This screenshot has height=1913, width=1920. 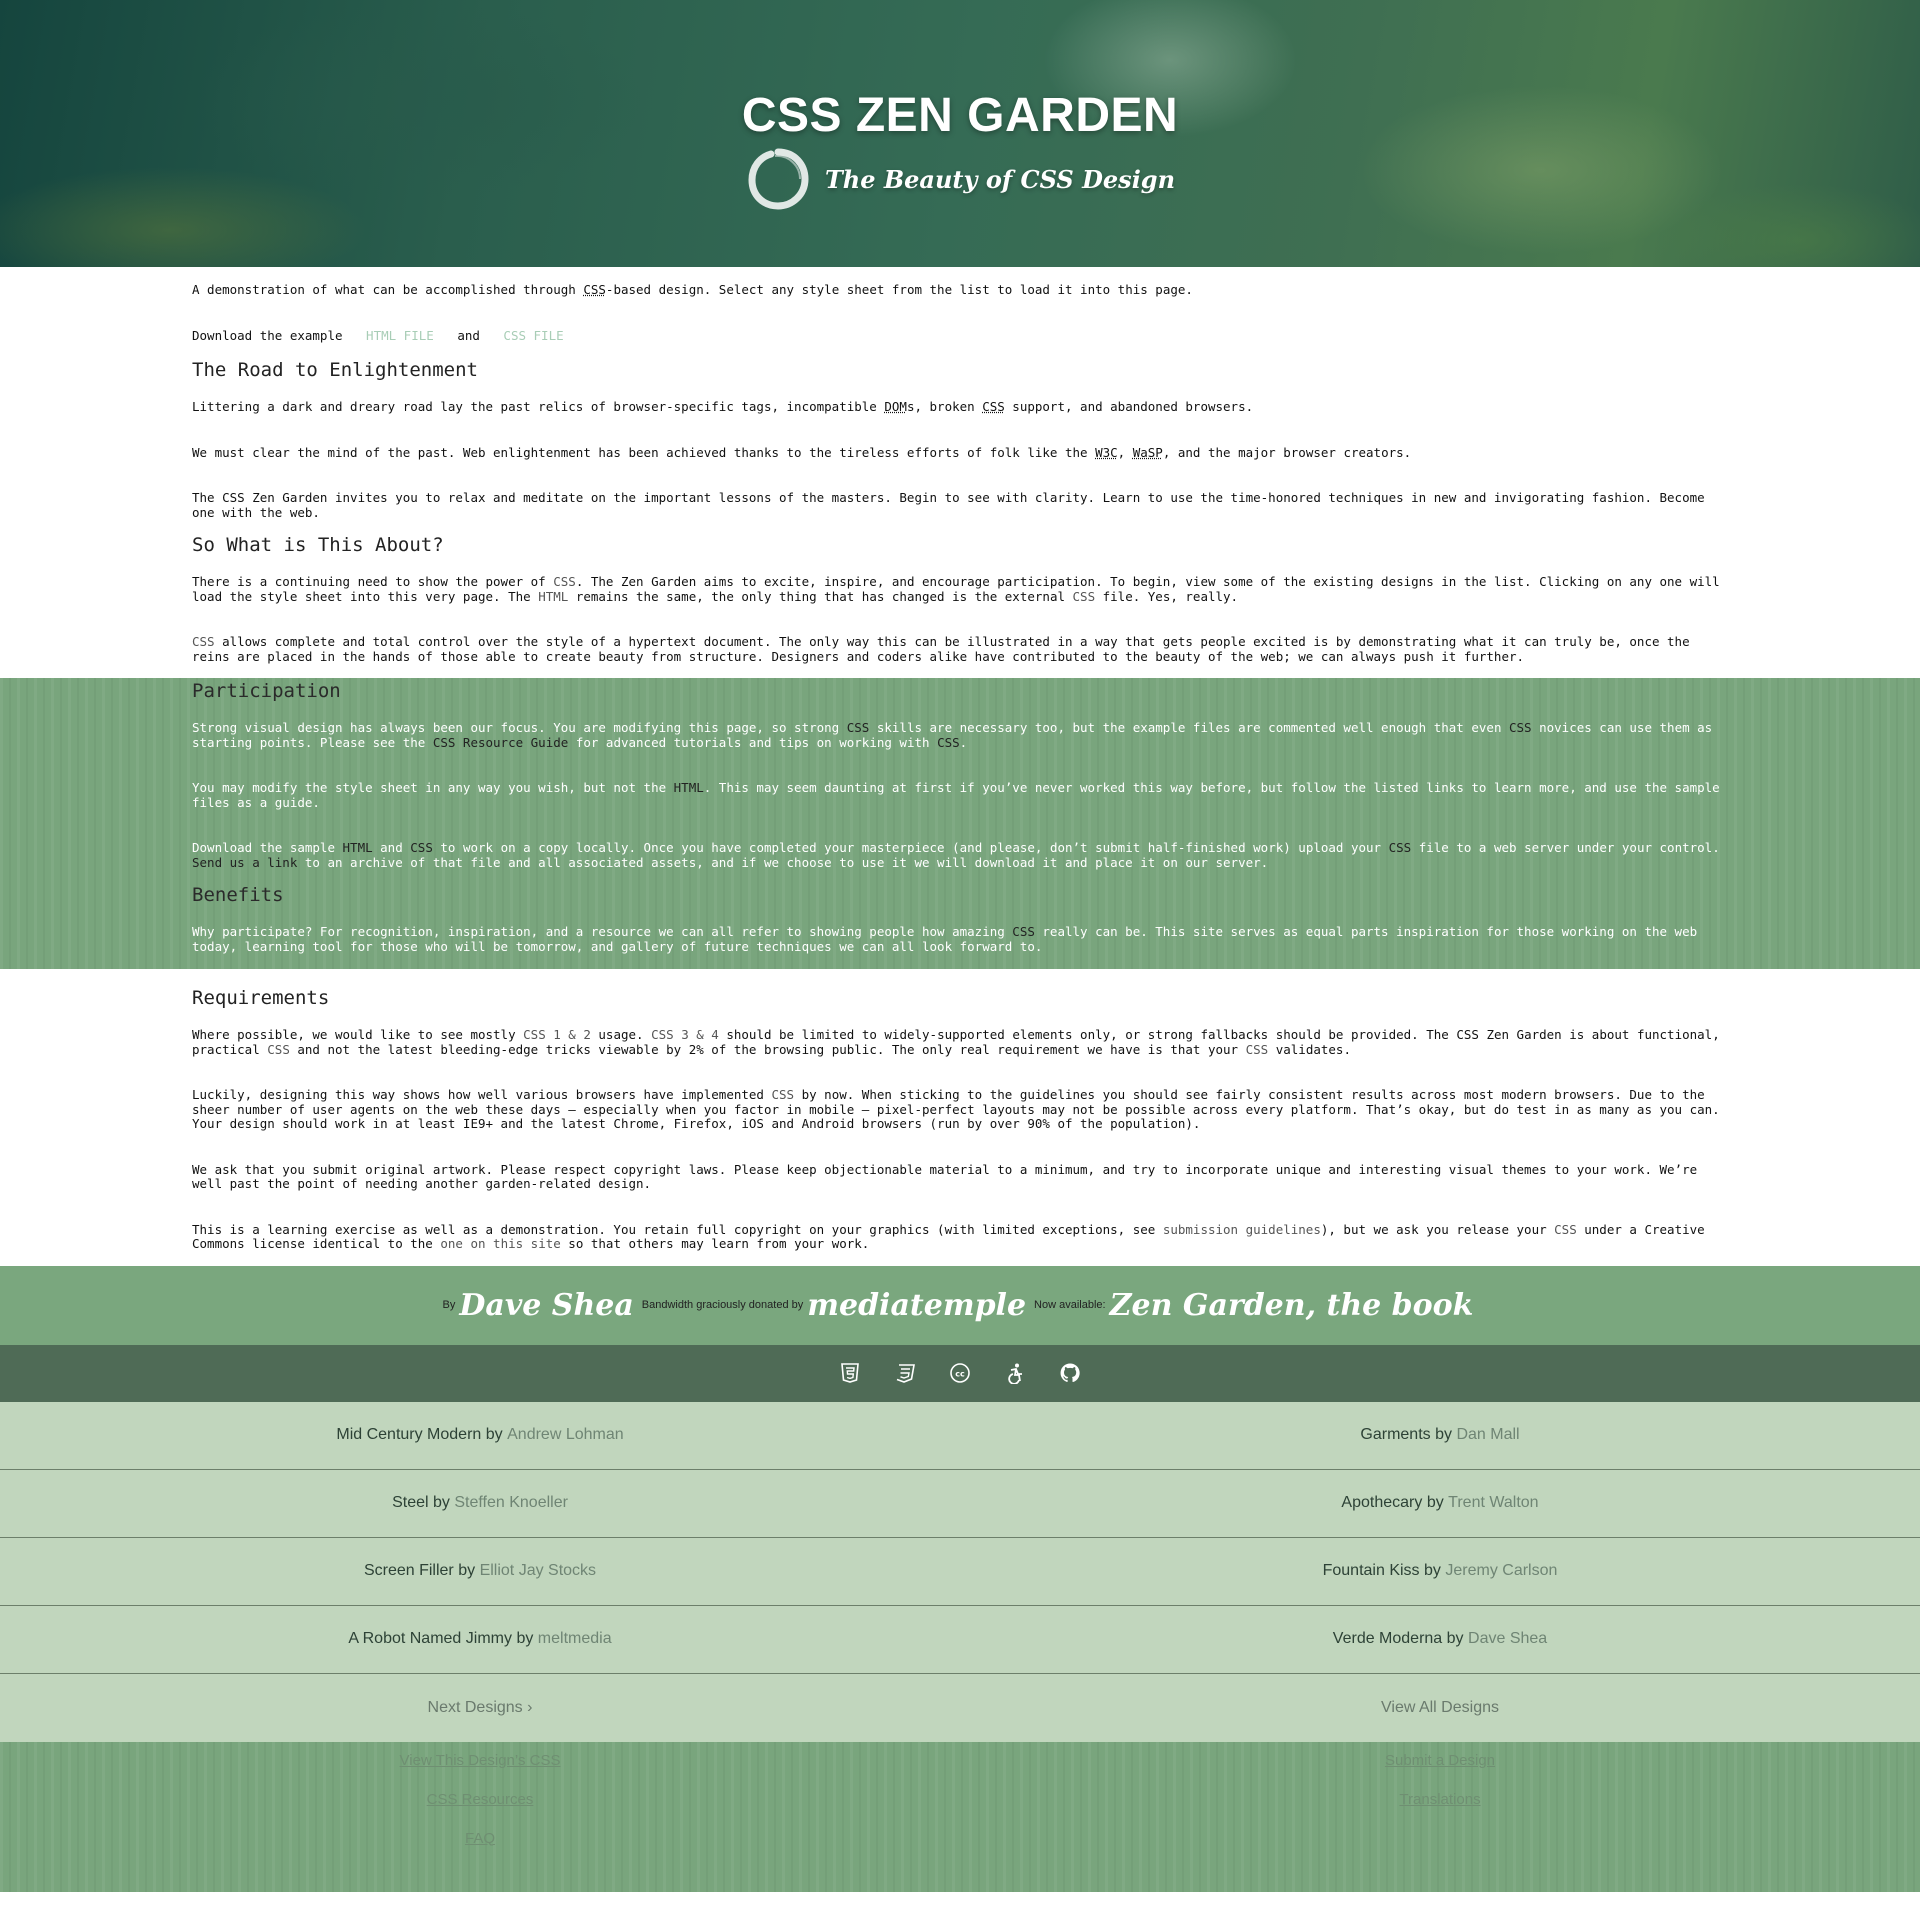 I want to click on github-icon, so click(x=1070, y=1373).